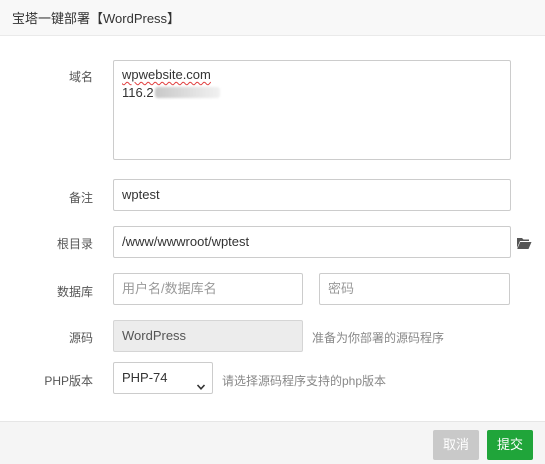  I want to click on folder-open-icon, so click(524, 243).